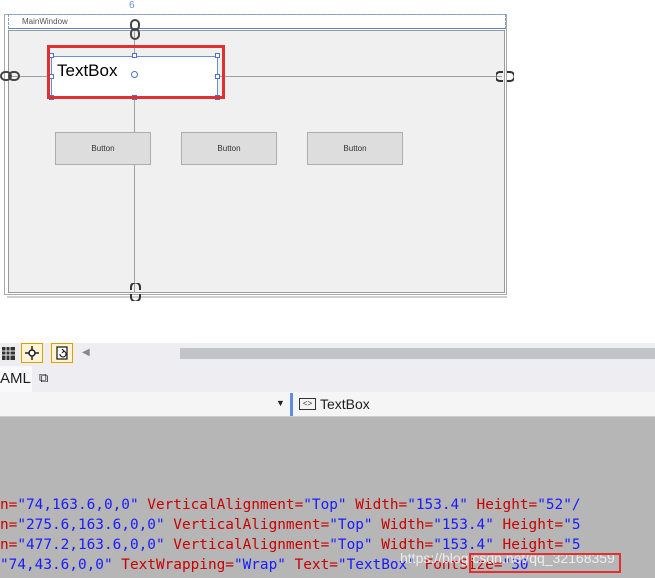 Image resolution: width=655 pixels, height=578 pixels. I want to click on grid-icon, so click(8, 353).